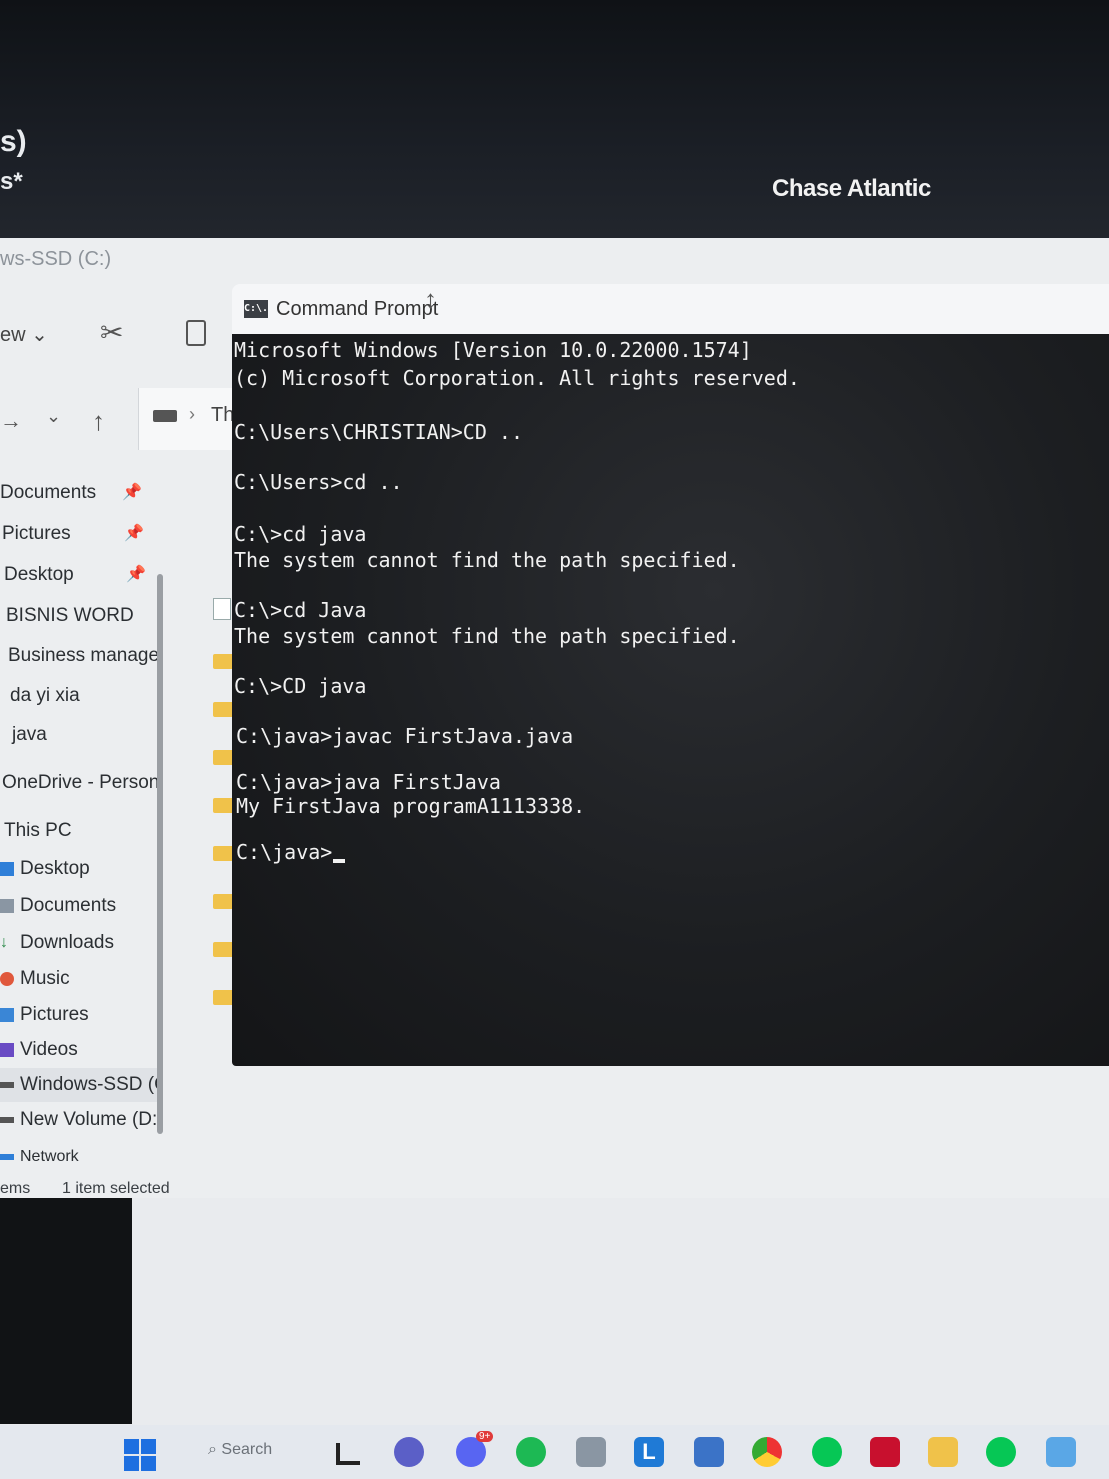 The height and width of the screenshot is (1479, 1109). What do you see at coordinates (24, 334) in the screenshot?
I see `view-menu-button: ew ⌄` at bounding box center [24, 334].